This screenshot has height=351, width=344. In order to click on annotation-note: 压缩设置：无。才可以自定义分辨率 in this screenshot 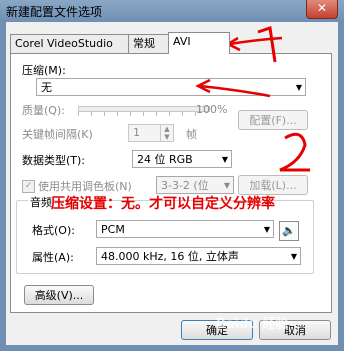, I will do `click(163, 204)`.